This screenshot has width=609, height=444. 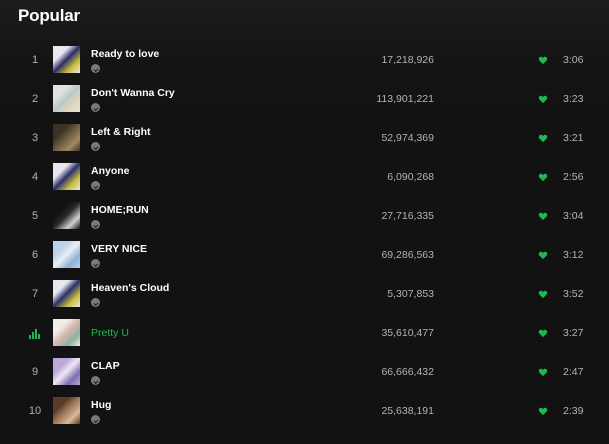 I want to click on track-title: VERY NICE, so click(x=119, y=249).